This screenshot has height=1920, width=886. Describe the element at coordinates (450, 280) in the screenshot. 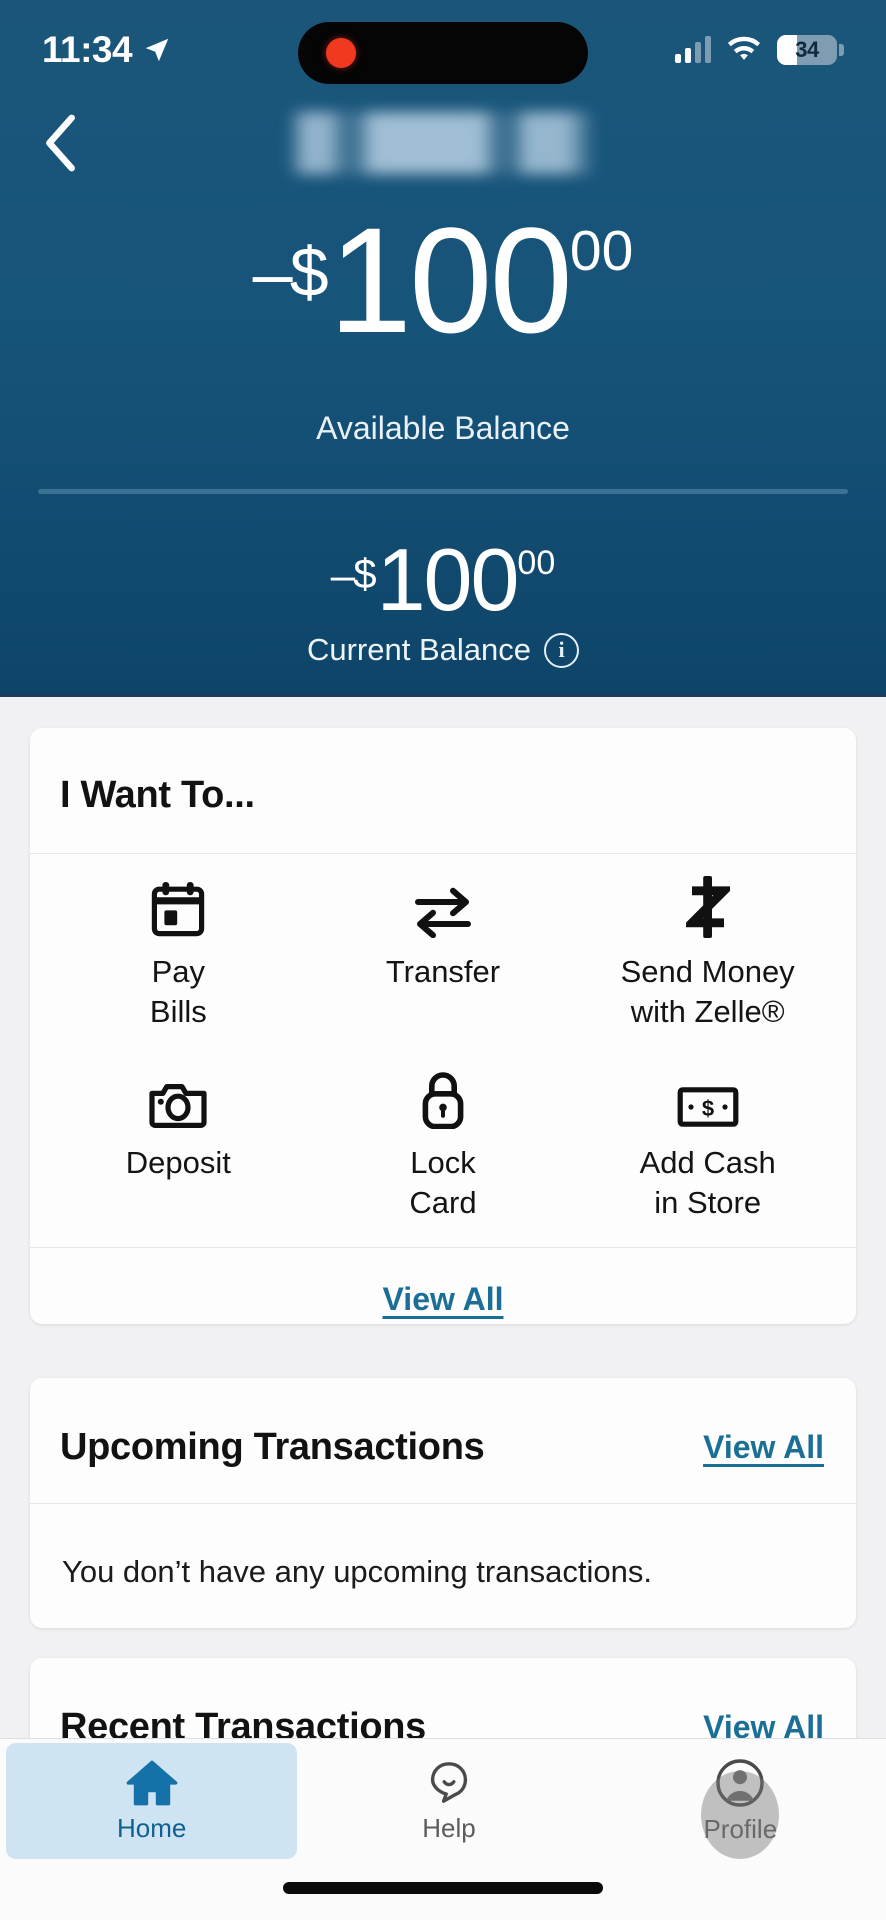

I see `available-balance-whole: 100` at that location.